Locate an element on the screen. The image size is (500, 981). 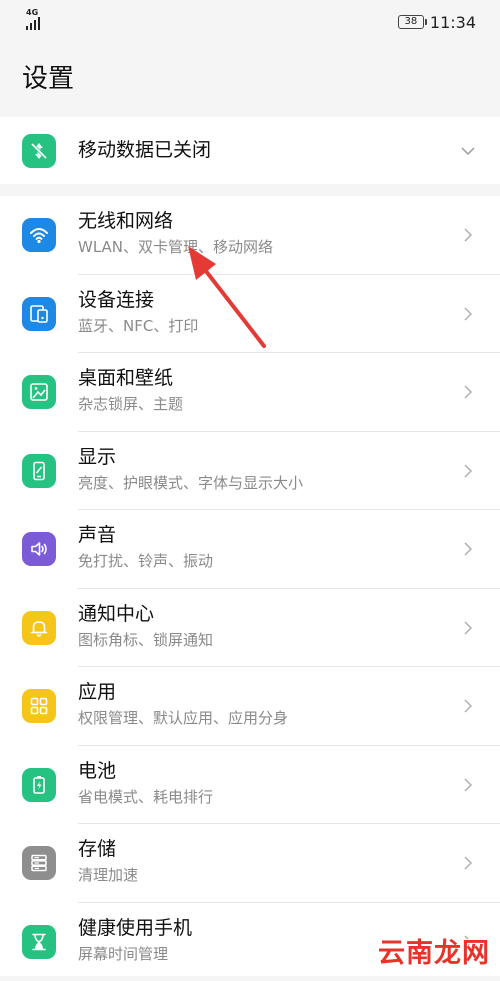
item-title: 桌面和壁纸 is located at coordinates (264, 378).